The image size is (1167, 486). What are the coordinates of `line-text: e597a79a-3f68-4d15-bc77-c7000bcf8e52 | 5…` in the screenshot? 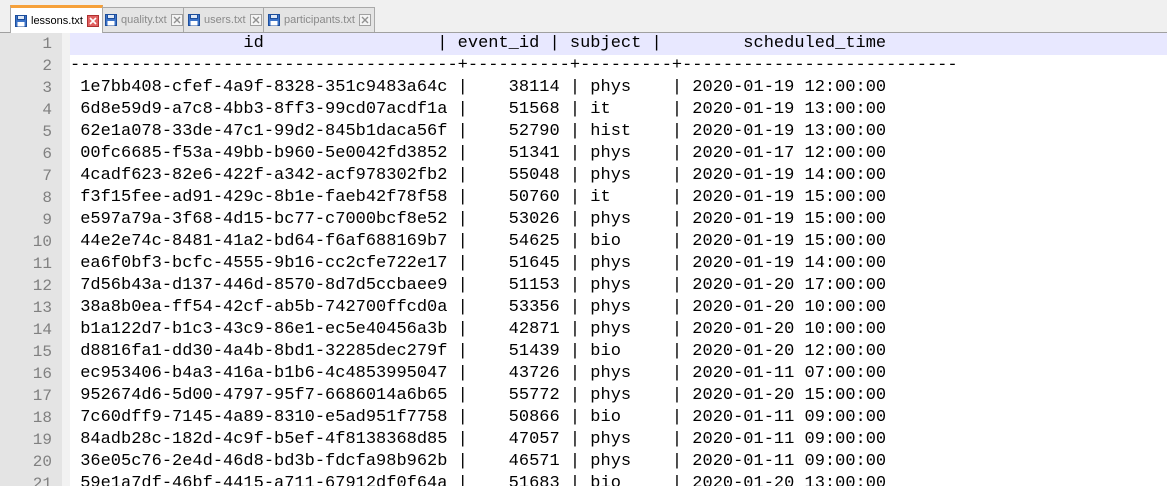 It's located at (618, 220).